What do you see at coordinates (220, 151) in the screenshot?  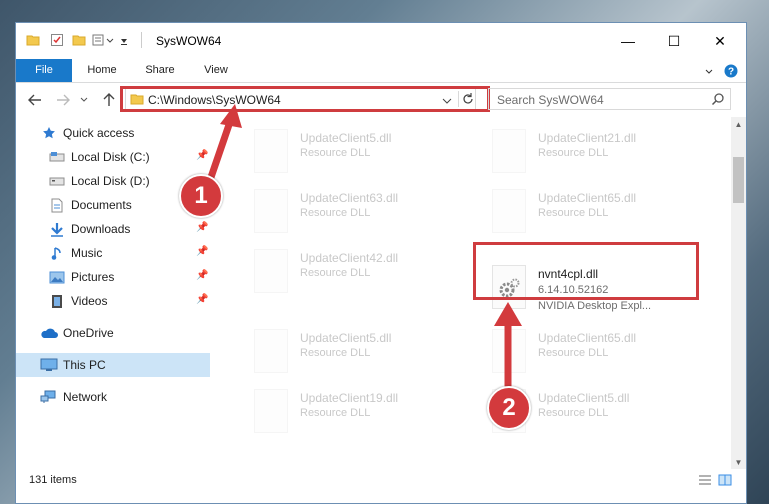 I see `arrow-1-shaft` at bounding box center [220, 151].